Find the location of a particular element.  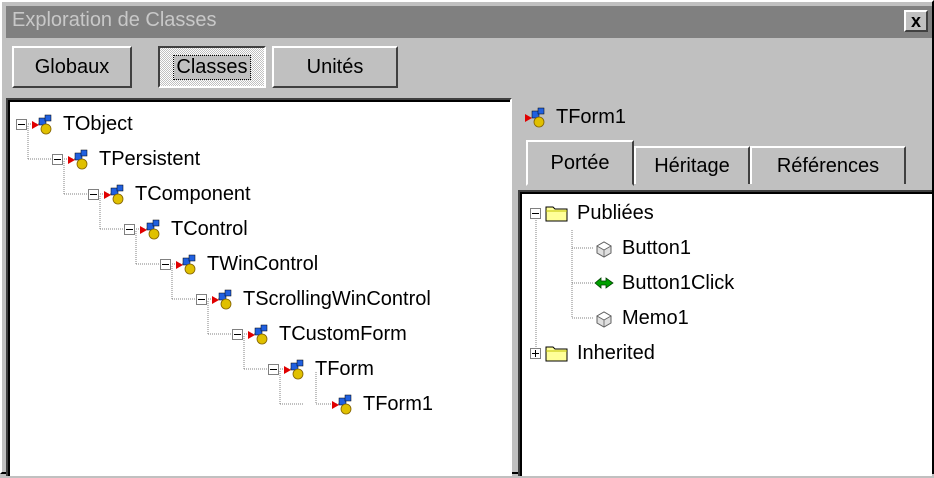

tree-item-tscrollingwincontrol: TScrollingWinControl is located at coordinates (313, 299).